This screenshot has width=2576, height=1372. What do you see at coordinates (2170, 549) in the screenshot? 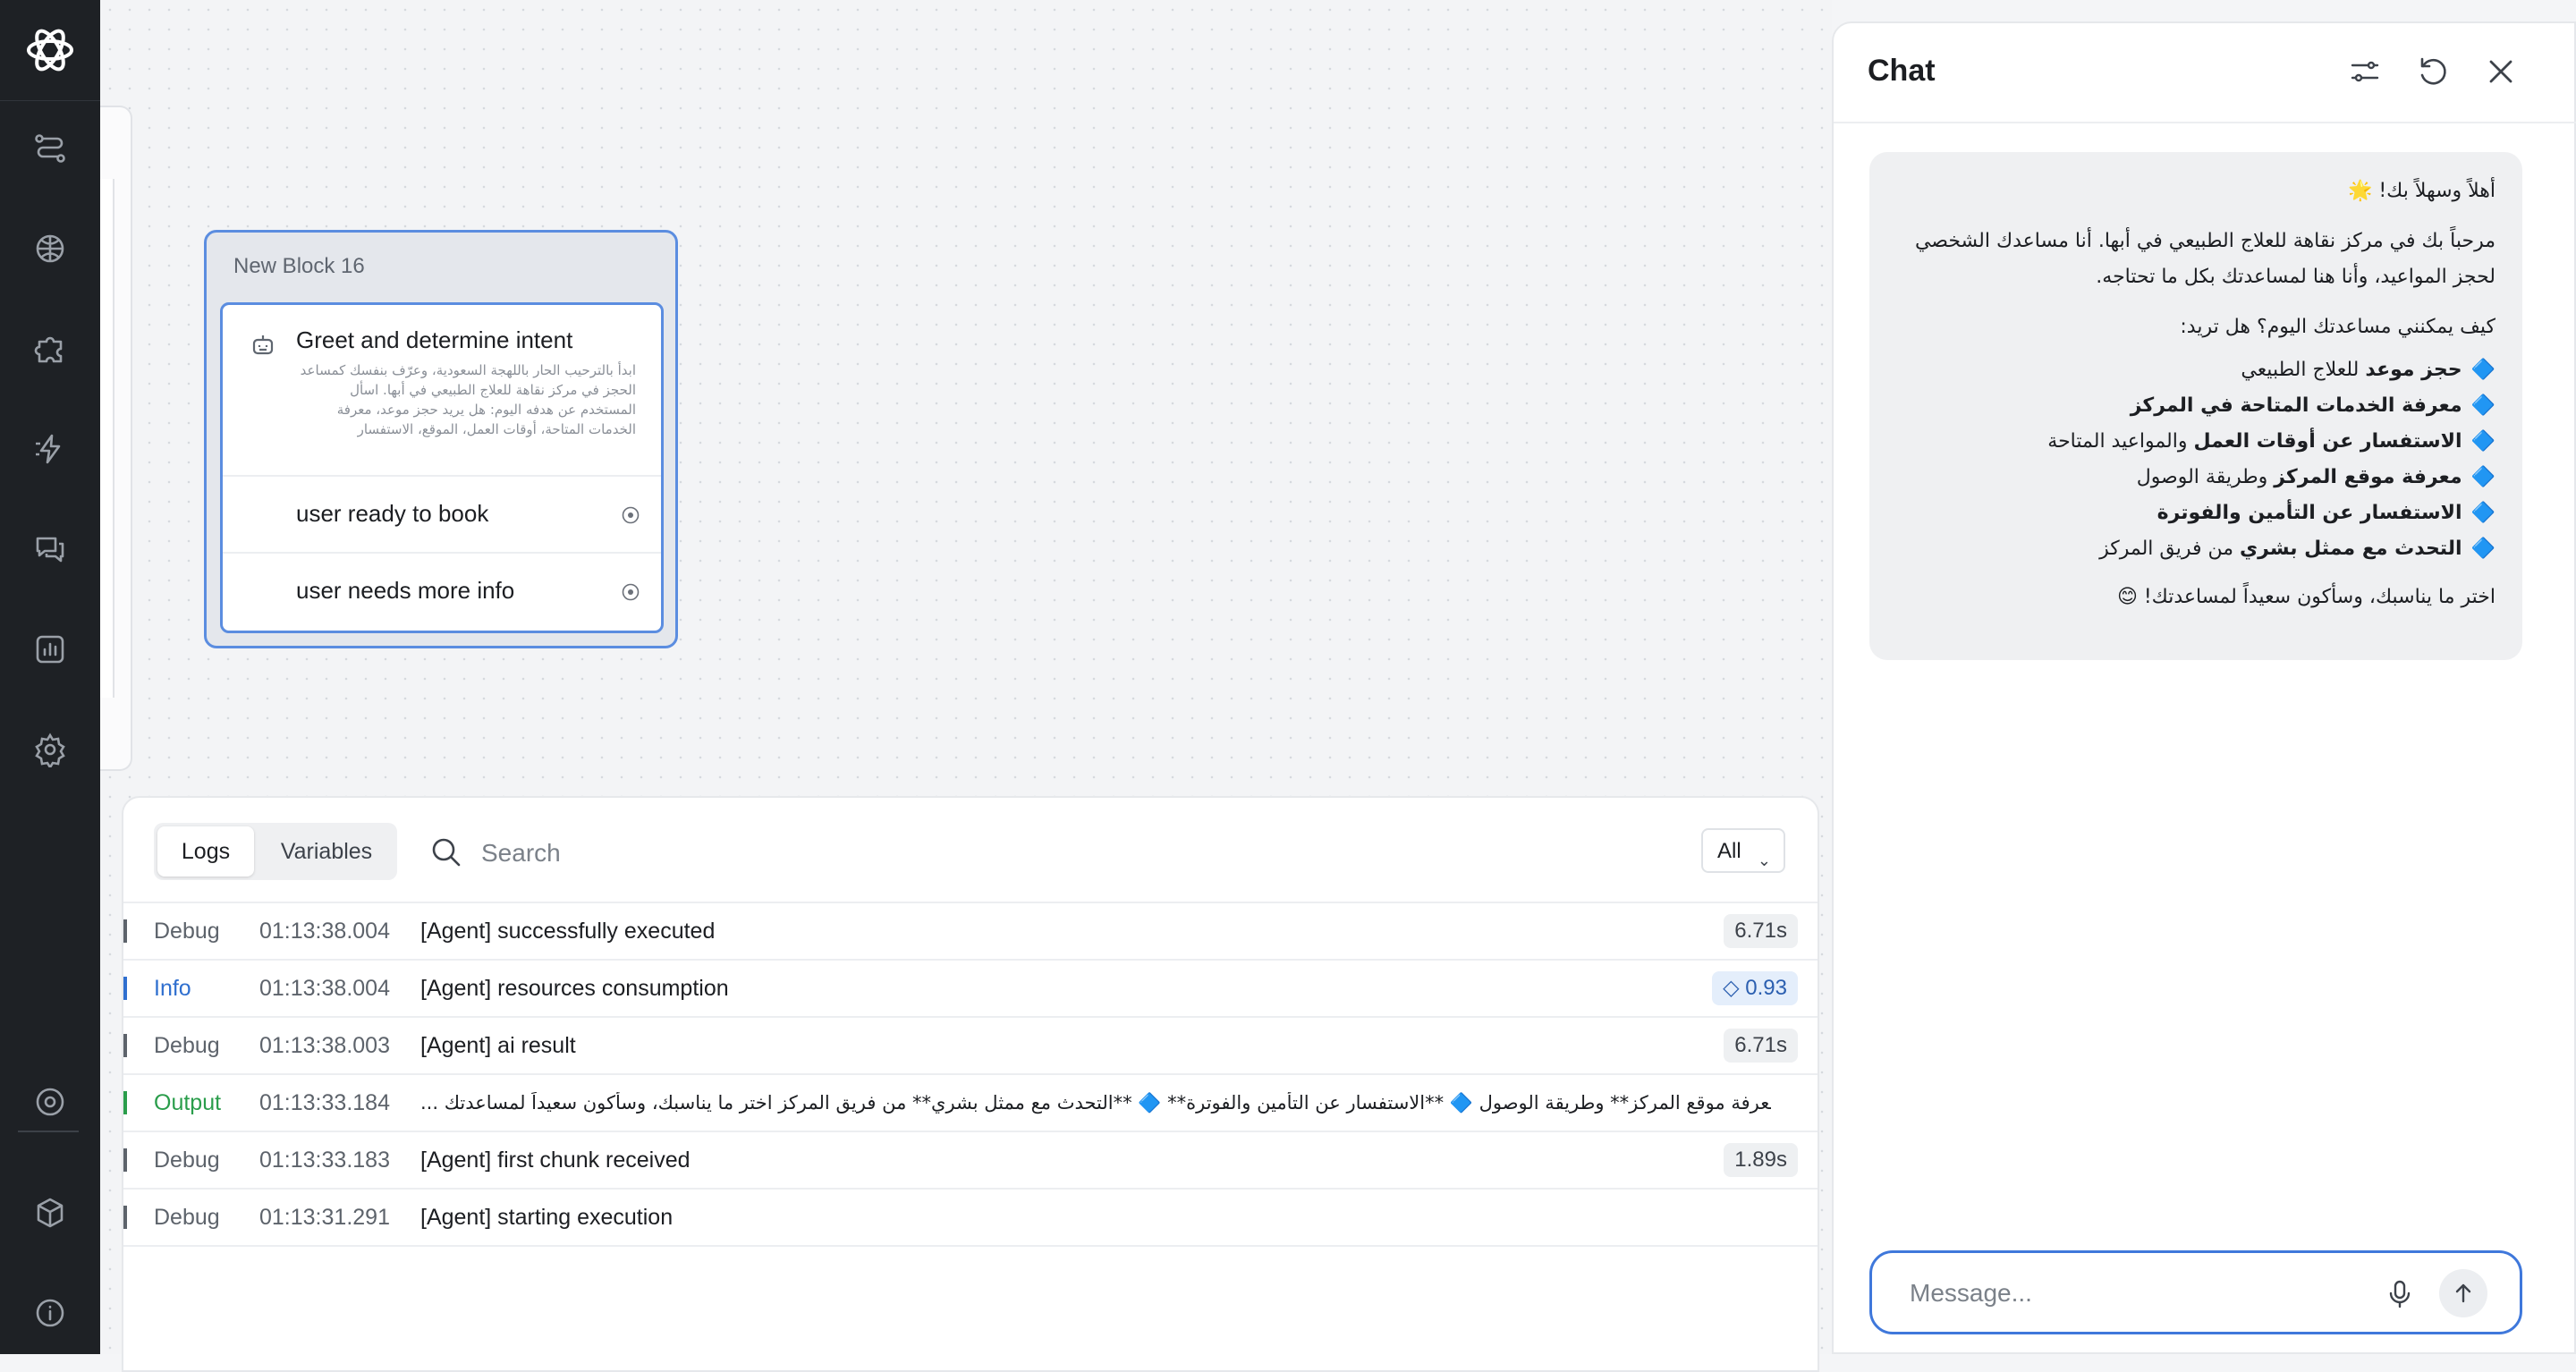
I see `option-rest: من فريق المركز` at bounding box center [2170, 549].